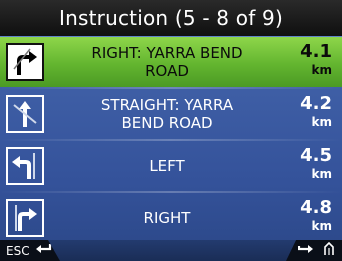 This screenshot has height=261, width=342. Describe the element at coordinates (43, 250) in the screenshot. I see `return-arrow-icon` at that location.